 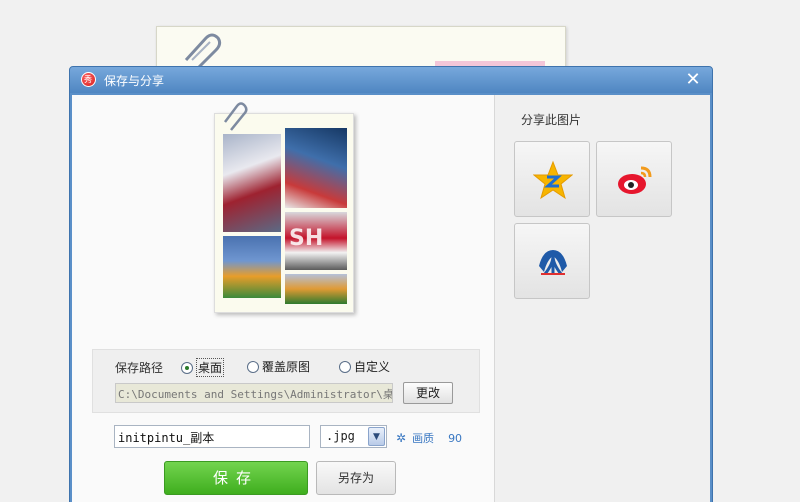 What do you see at coordinates (236, 478) in the screenshot?
I see `save-button: 保存` at bounding box center [236, 478].